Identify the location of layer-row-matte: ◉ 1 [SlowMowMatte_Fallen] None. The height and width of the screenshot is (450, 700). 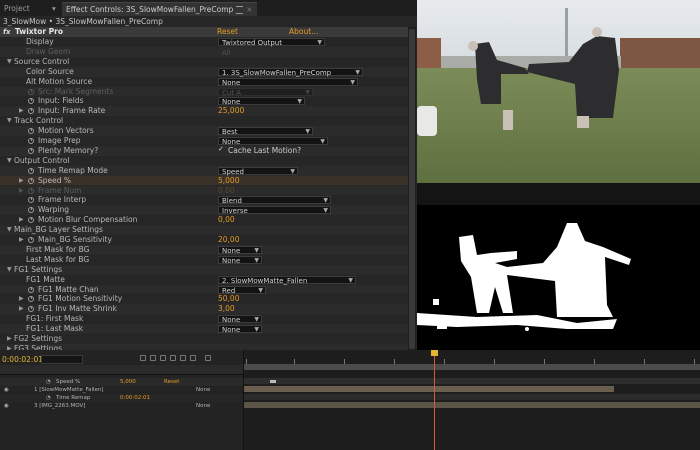
(121, 390).